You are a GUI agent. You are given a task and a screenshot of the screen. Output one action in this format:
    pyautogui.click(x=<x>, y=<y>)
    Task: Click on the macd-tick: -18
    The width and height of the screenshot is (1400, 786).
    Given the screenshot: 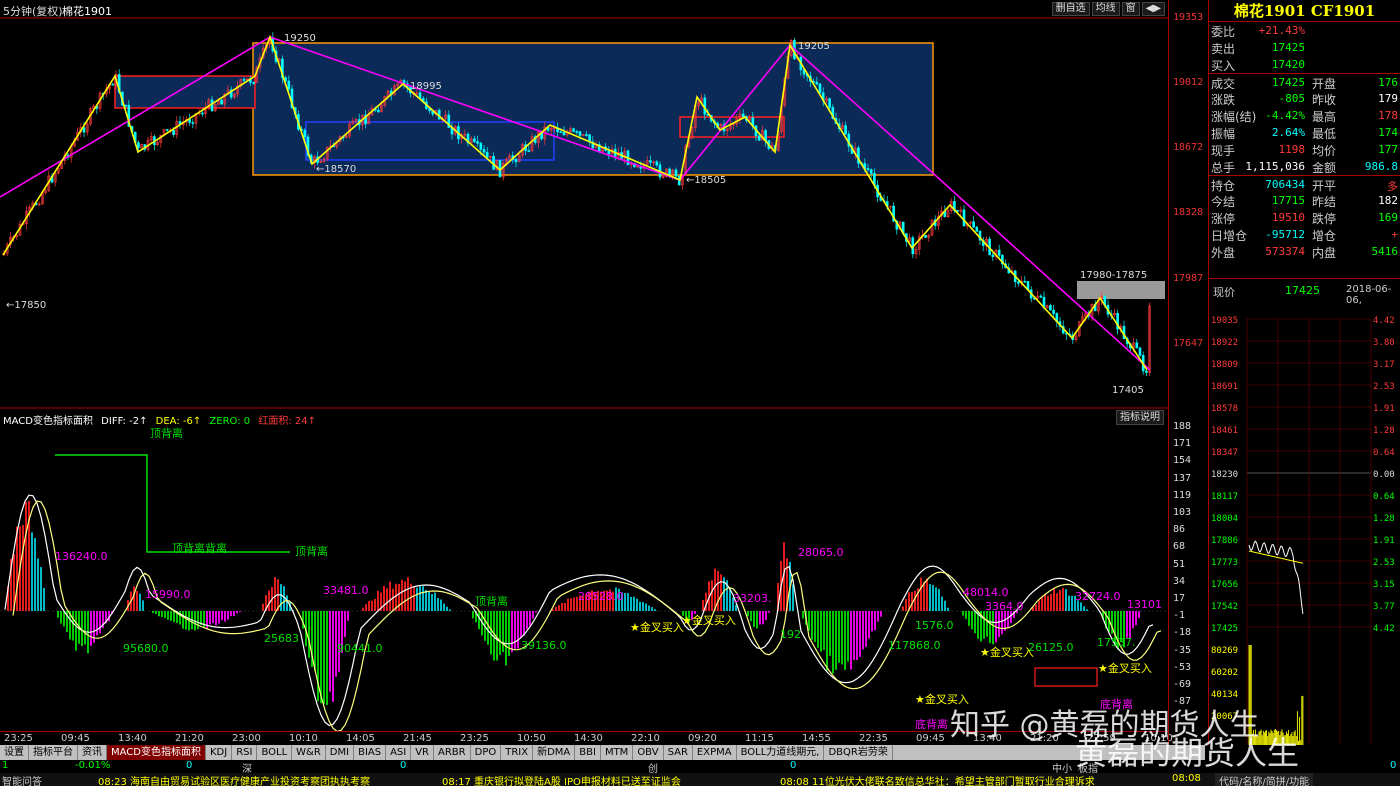 What is the action you would take?
    pyautogui.click(x=1182, y=632)
    